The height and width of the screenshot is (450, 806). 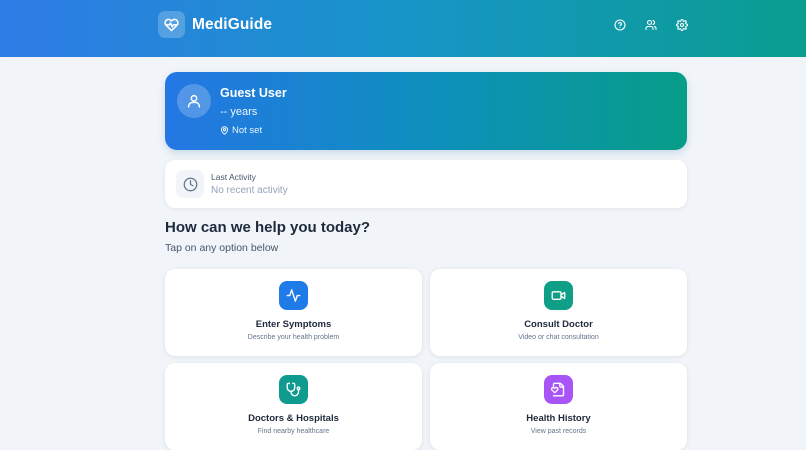 I want to click on card-title: Health History, so click(x=558, y=418).